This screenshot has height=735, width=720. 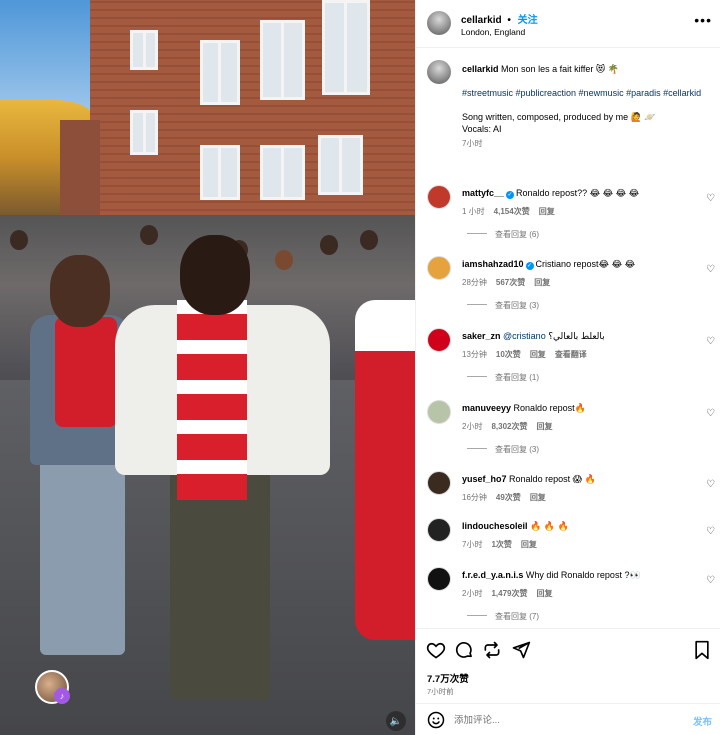 What do you see at coordinates (473, 211) in the screenshot?
I see `comment-time: 1 小时` at bounding box center [473, 211].